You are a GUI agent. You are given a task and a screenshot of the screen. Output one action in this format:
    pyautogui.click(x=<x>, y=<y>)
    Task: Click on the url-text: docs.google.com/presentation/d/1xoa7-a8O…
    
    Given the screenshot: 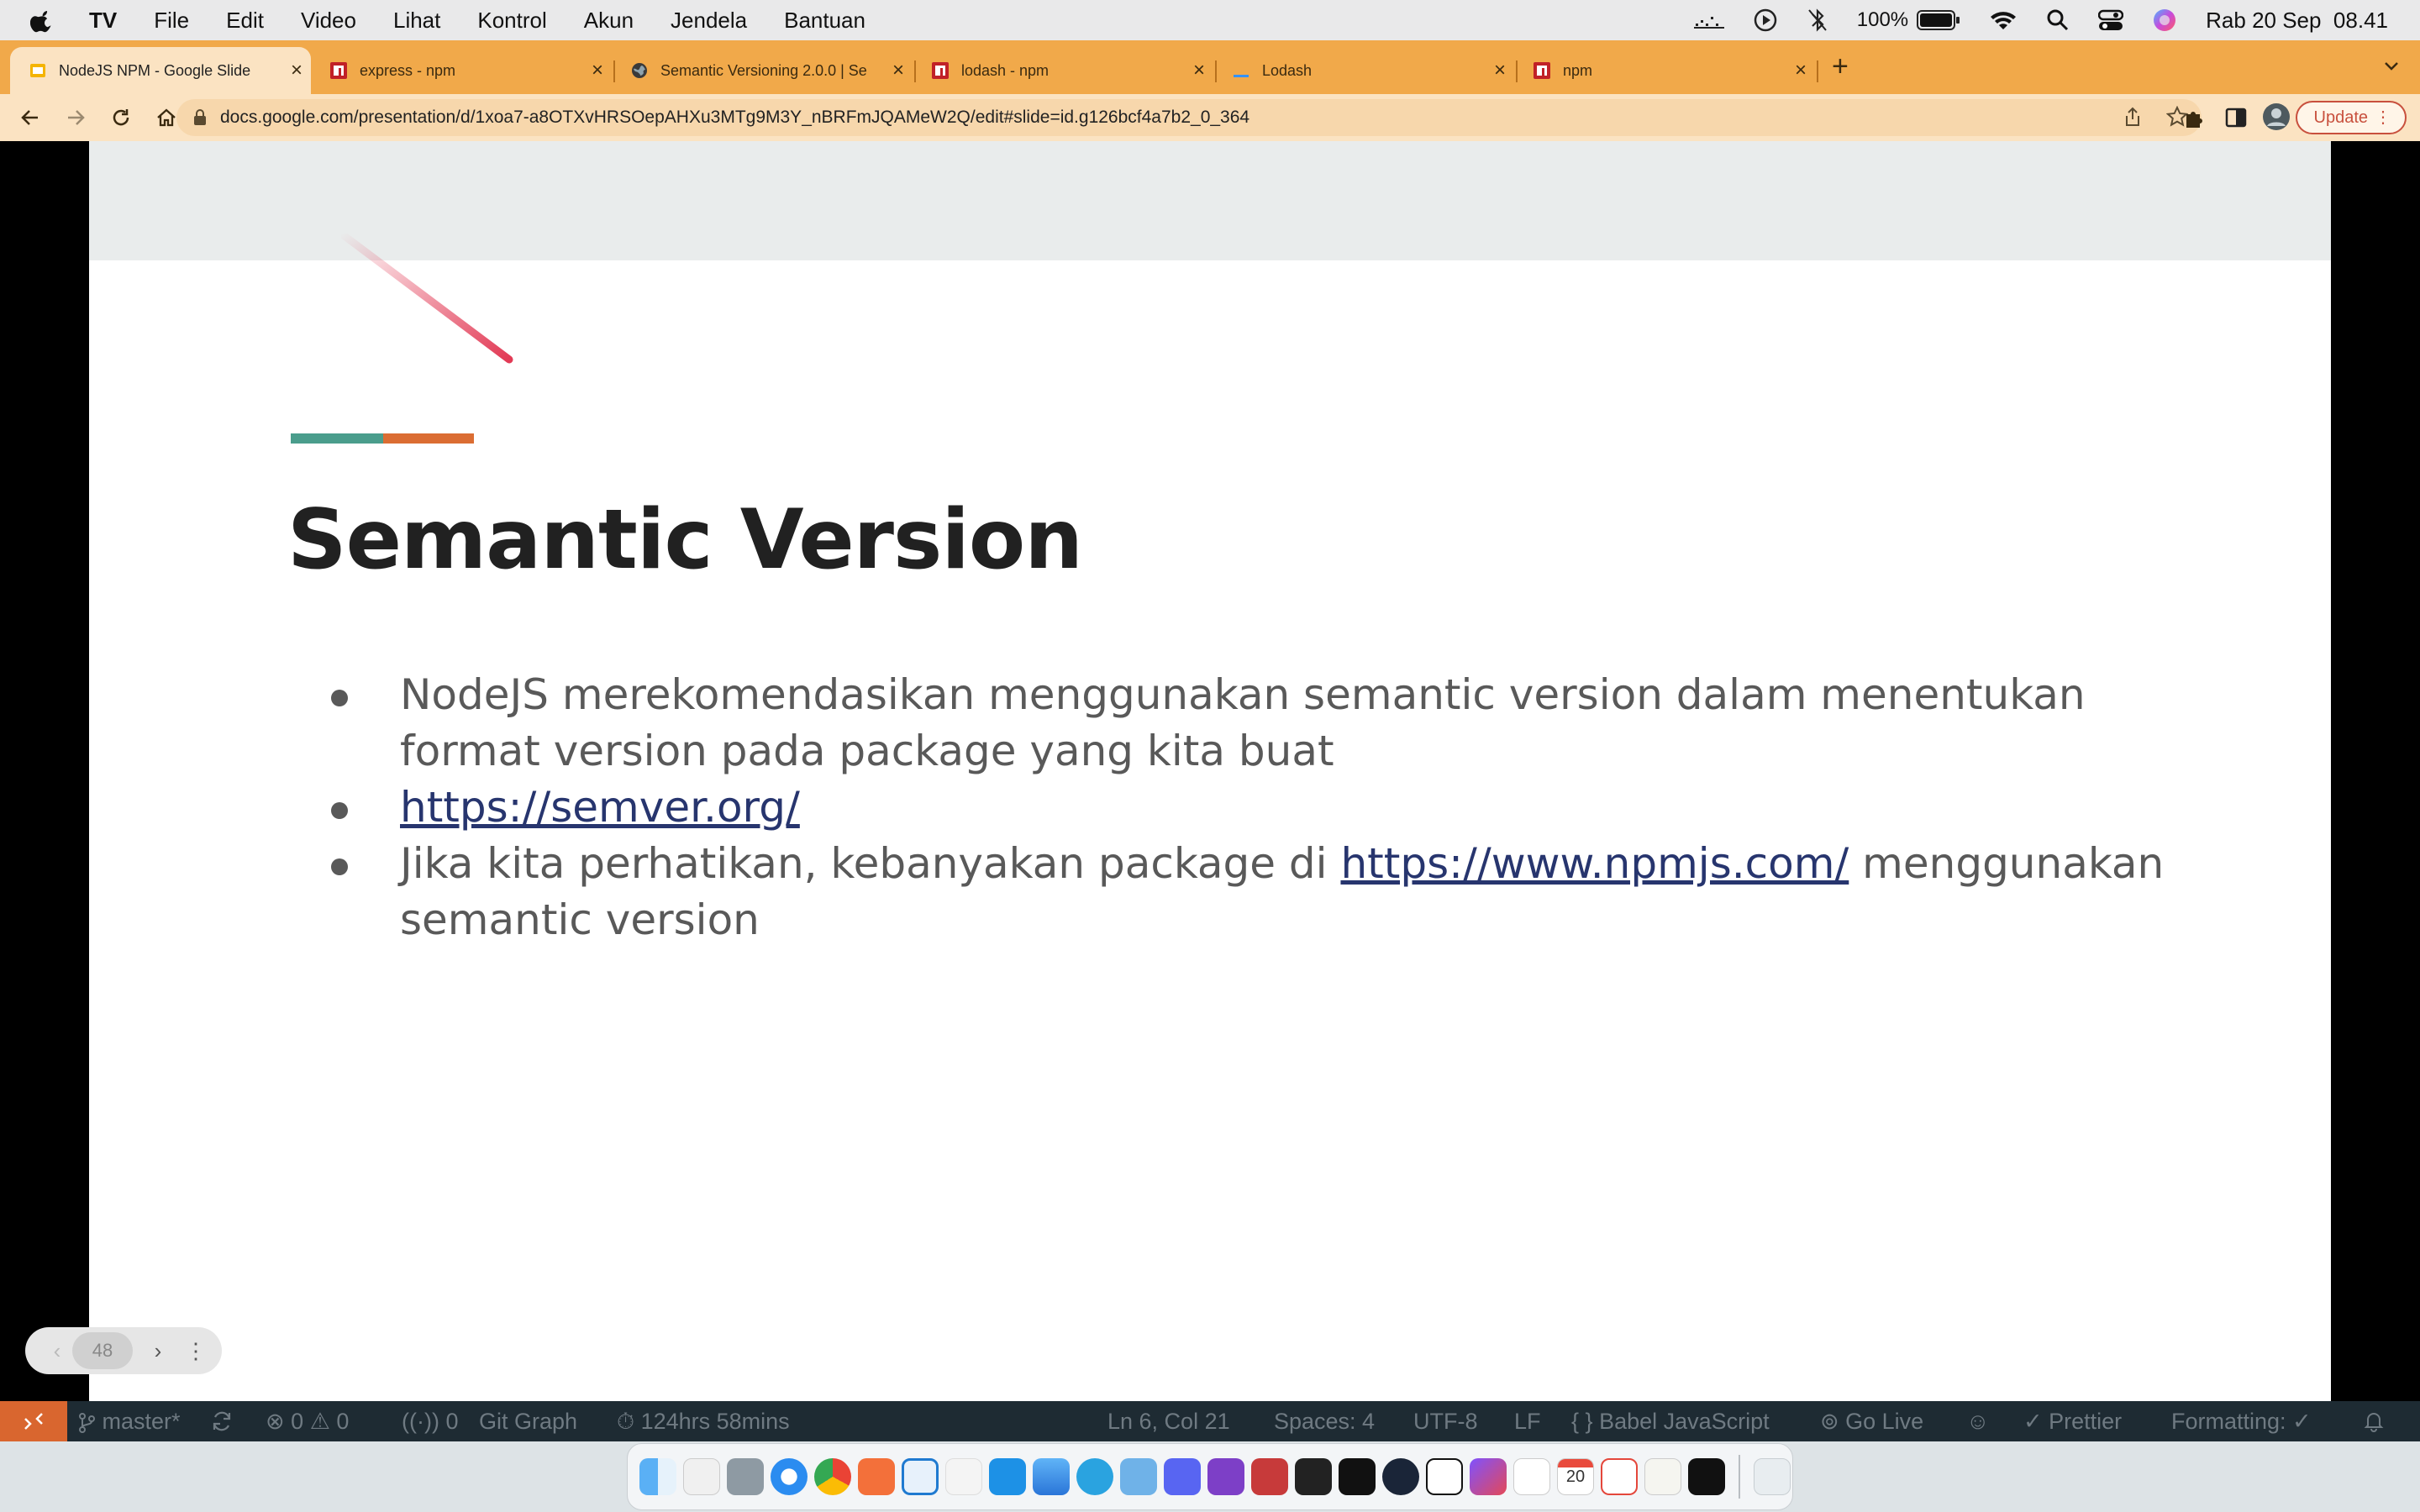 What is the action you would take?
    pyautogui.click(x=734, y=118)
    